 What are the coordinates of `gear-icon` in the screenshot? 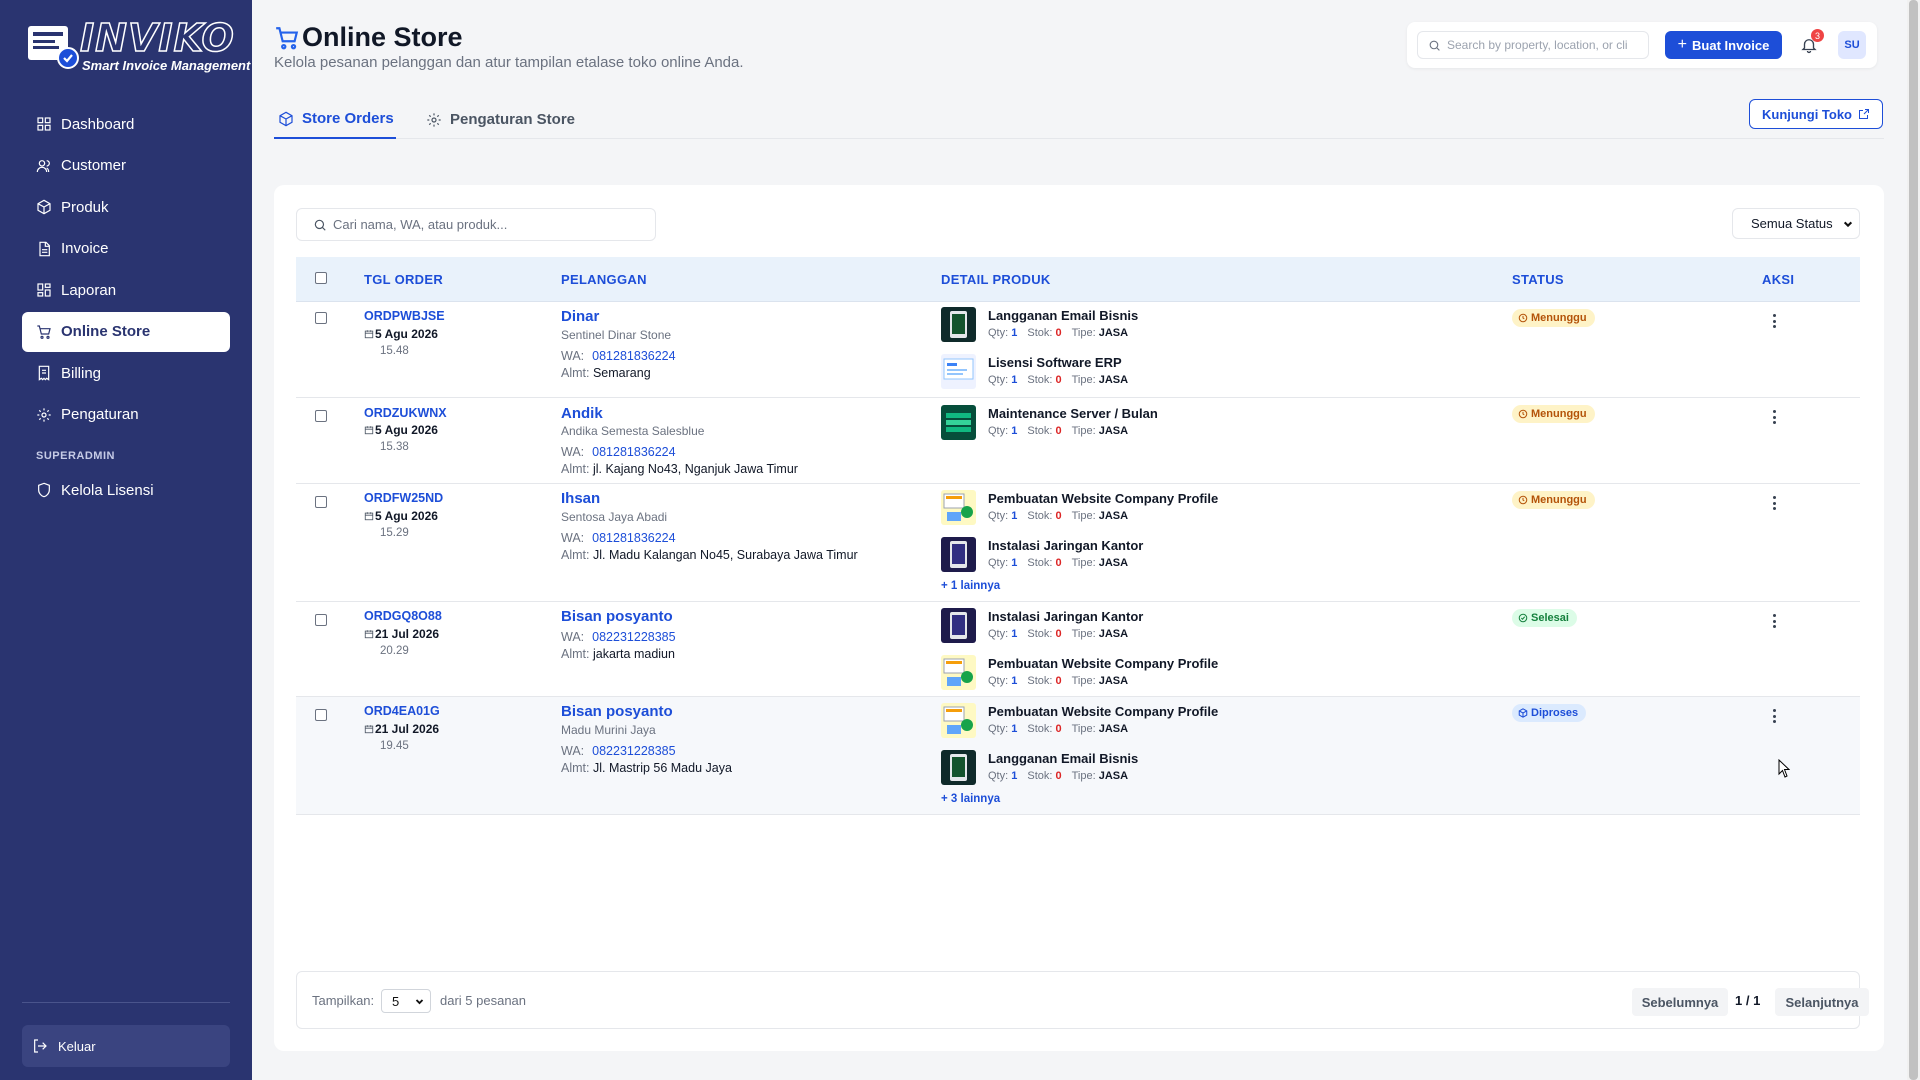 It's located at (44, 414).